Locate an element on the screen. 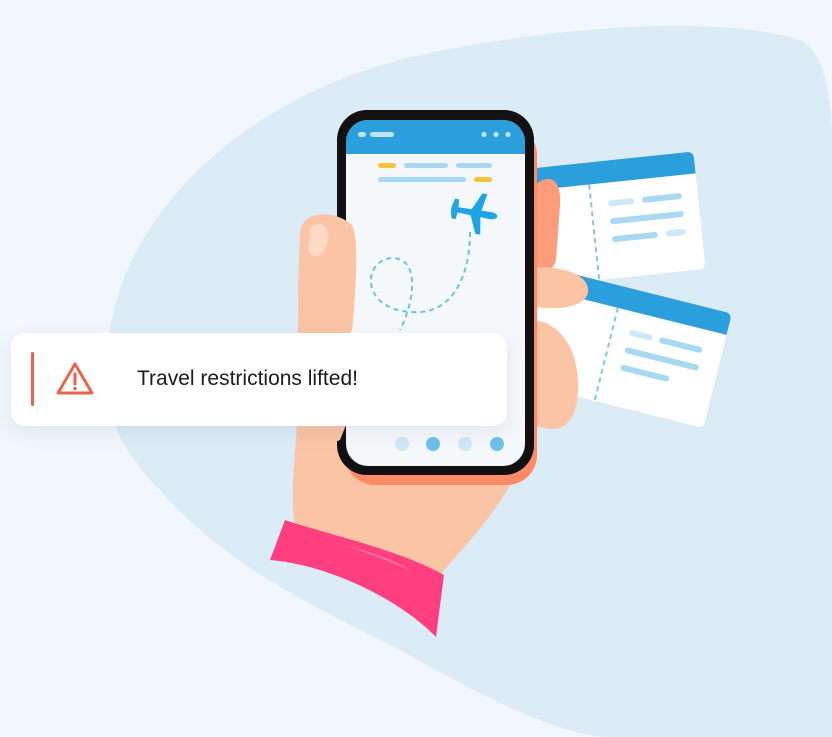  notification-accent-bar is located at coordinates (32, 379).